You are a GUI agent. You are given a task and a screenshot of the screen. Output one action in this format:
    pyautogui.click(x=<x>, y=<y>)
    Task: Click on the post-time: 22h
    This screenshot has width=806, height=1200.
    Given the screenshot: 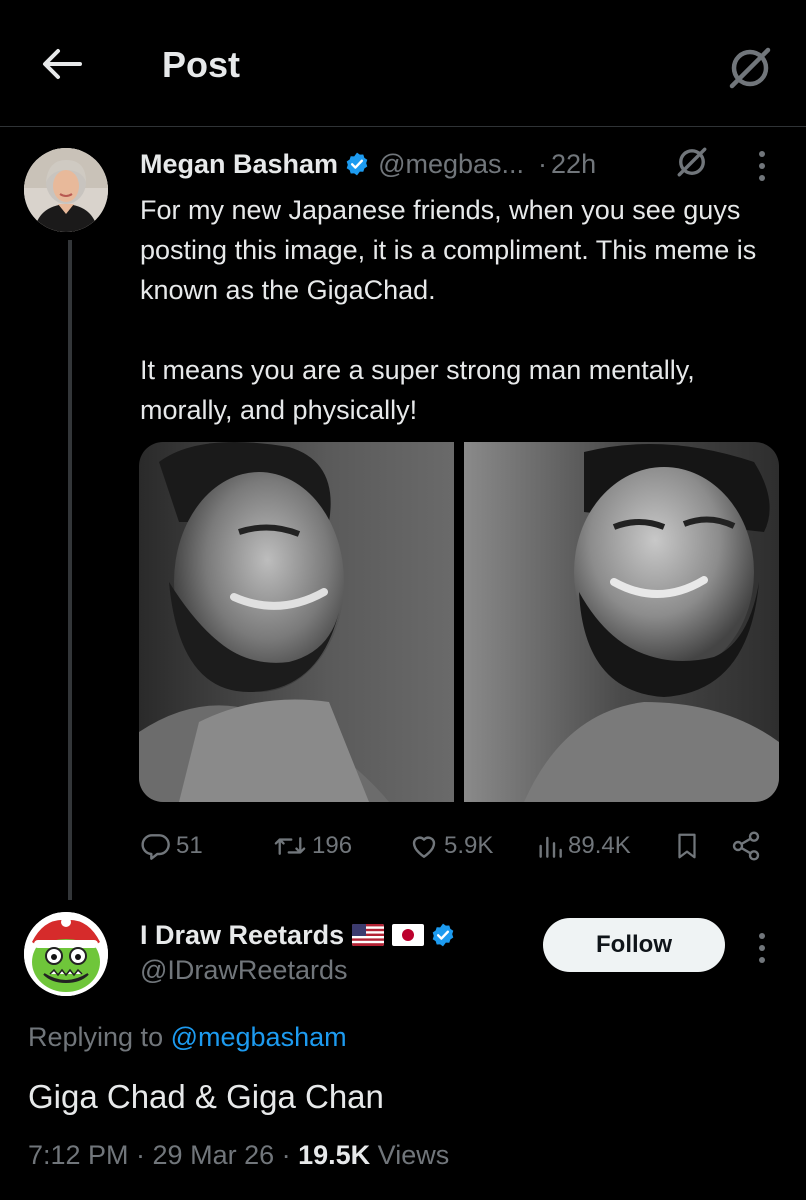 What is the action you would take?
    pyautogui.click(x=573, y=164)
    